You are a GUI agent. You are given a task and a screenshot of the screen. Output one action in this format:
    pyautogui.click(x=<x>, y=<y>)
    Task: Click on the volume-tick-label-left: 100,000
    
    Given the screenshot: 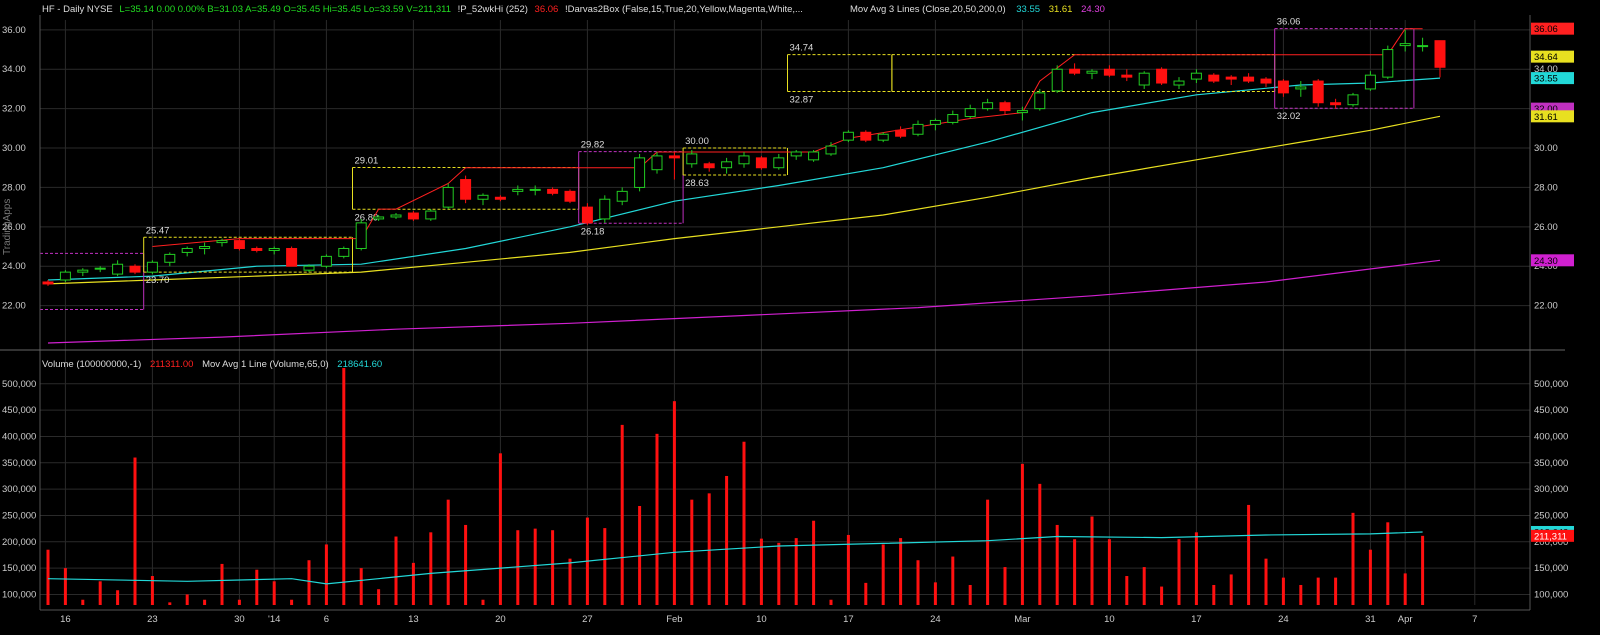 What is the action you would take?
    pyautogui.click(x=19, y=594)
    